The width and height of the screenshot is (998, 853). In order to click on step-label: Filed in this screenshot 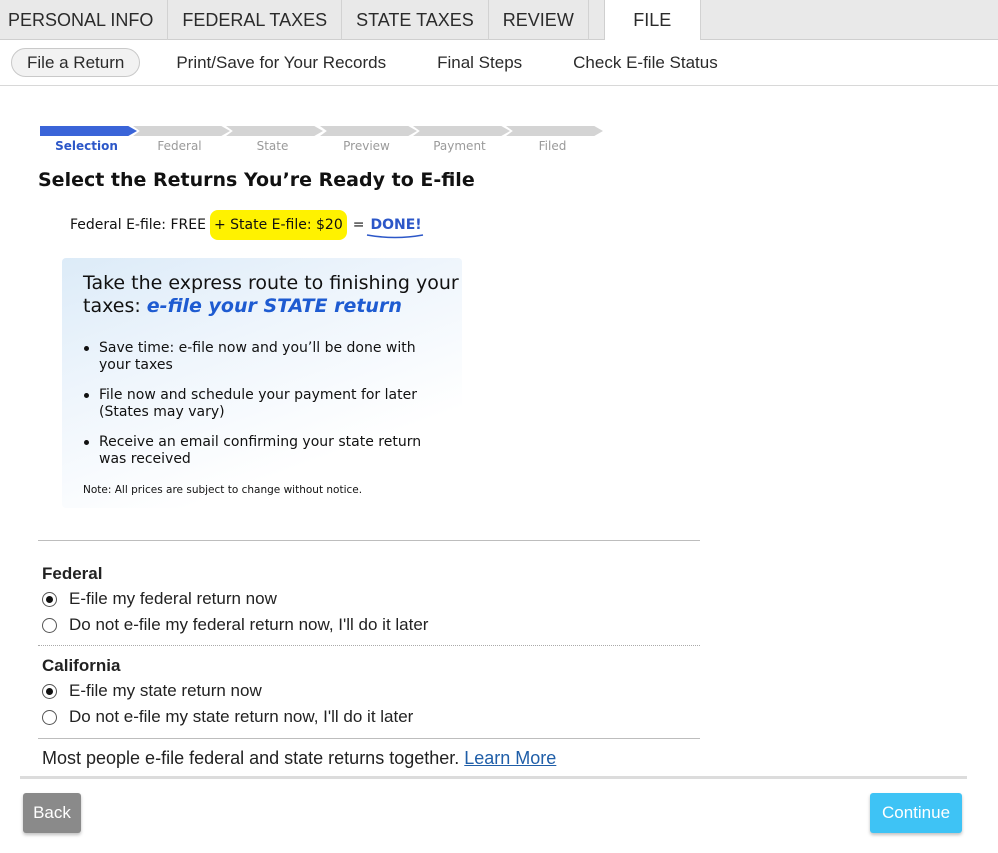, I will do `click(552, 146)`.